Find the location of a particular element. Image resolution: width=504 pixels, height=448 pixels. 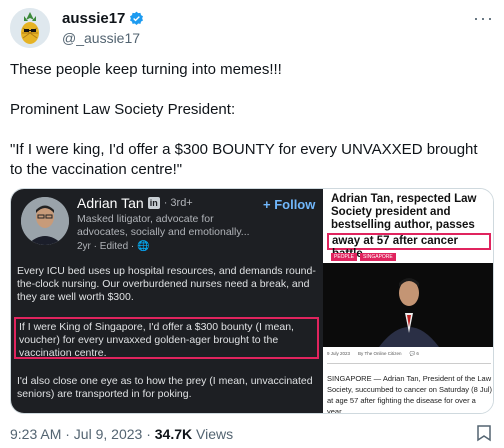

article-tag: SINGAPORE is located at coordinates (378, 257).